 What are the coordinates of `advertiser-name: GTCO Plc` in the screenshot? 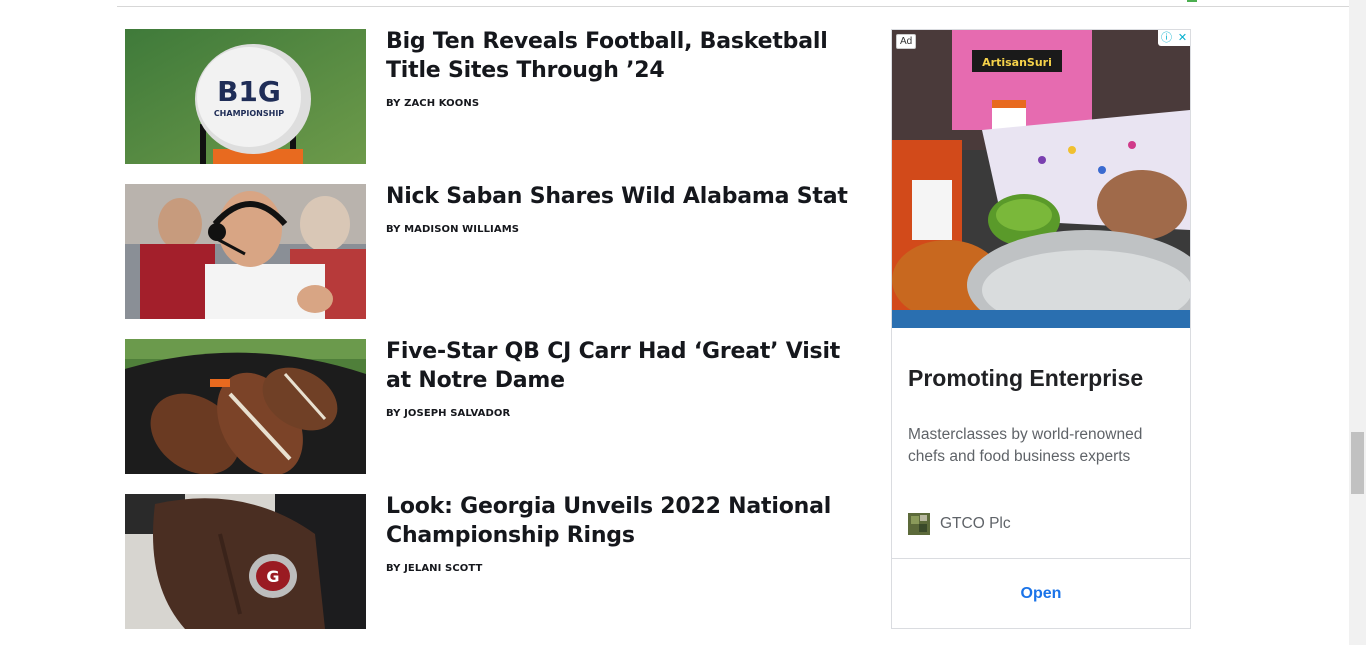 It's located at (975, 523).